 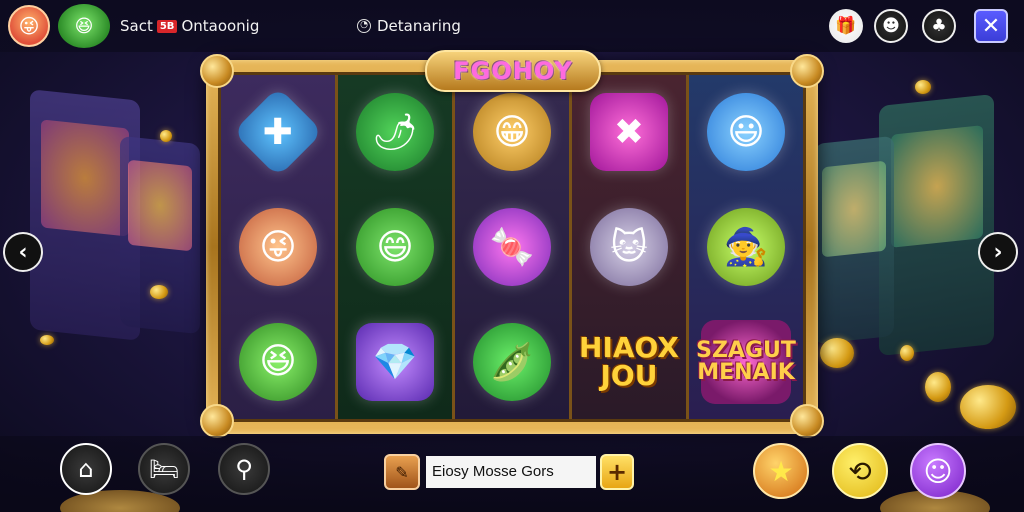 I want to click on add-button: +, so click(x=617, y=472).